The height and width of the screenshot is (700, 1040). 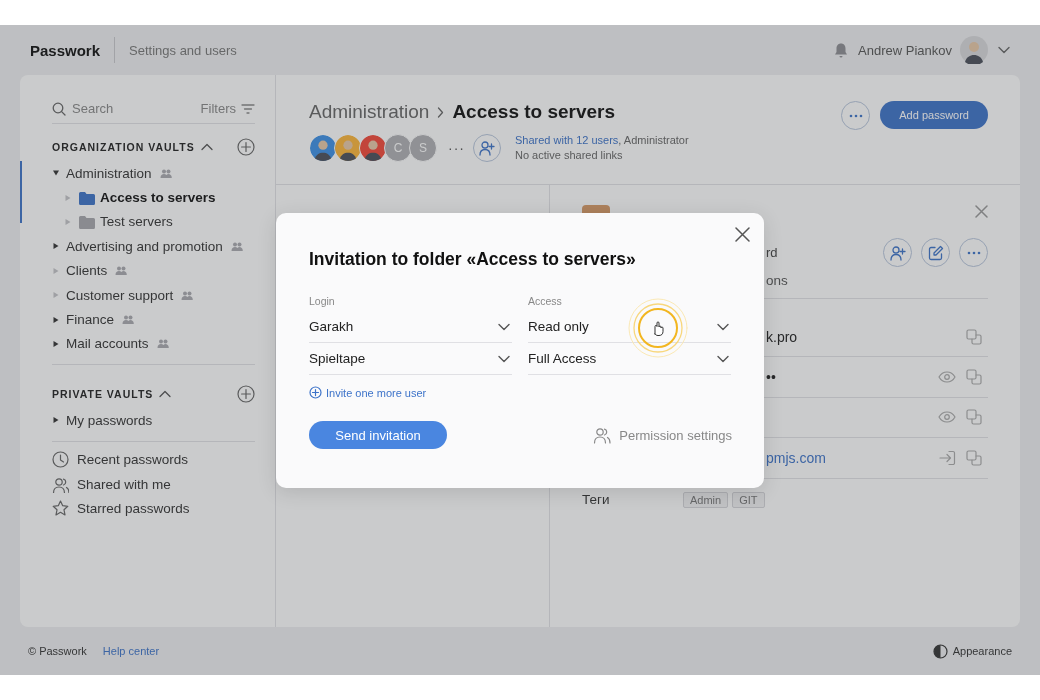 What do you see at coordinates (322, 302) in the screenshot?
I see `field-label: Login` at bounding box center [322, 302].